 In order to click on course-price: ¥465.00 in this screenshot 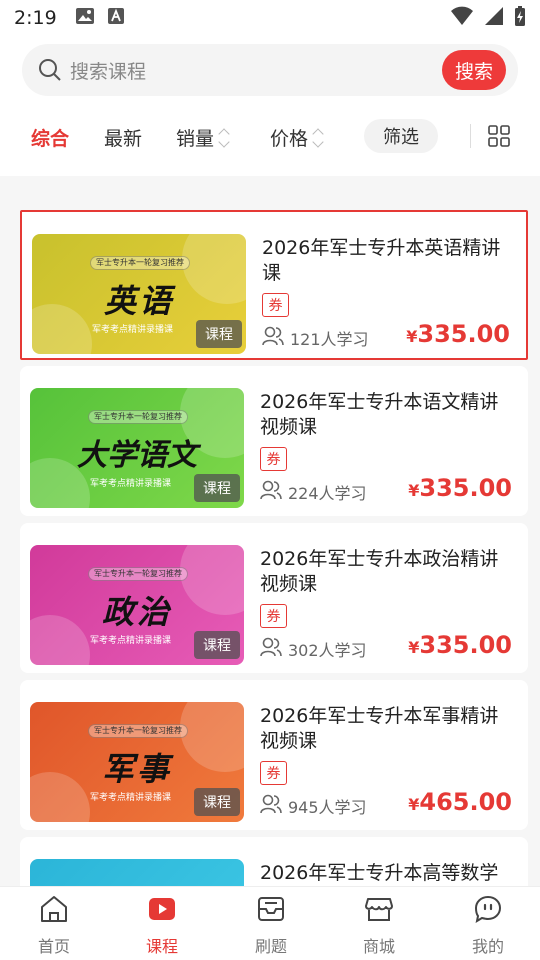, I will do `click(460, 802)`.